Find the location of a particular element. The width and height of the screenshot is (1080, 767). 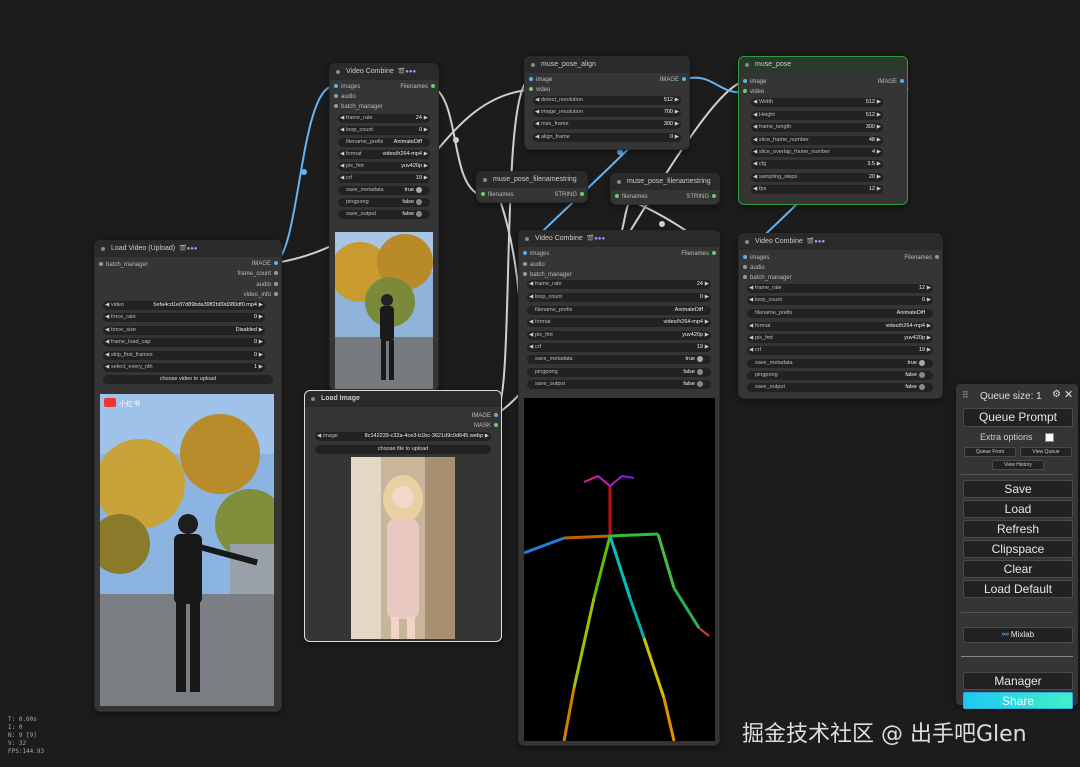

widget-slice-frame-number: ◀ slice_frame_number 48 ▶ is located at coordinates (817, 140).